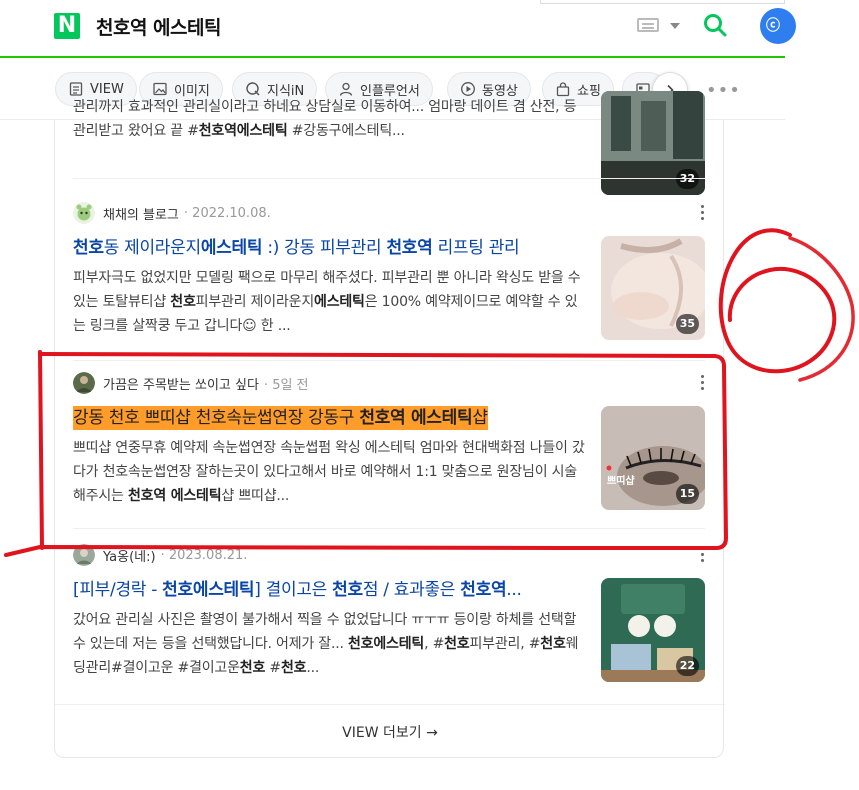  I want to click on search-query: 천호역 에스테틱, so click(158, 26).